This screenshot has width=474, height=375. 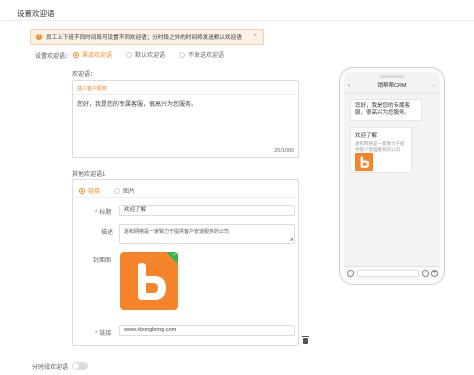 What do you see at coordinates (84, 75) in the screenshot?
I see `welcome-label: 欢迎语：` at bounding box center [84, 75].